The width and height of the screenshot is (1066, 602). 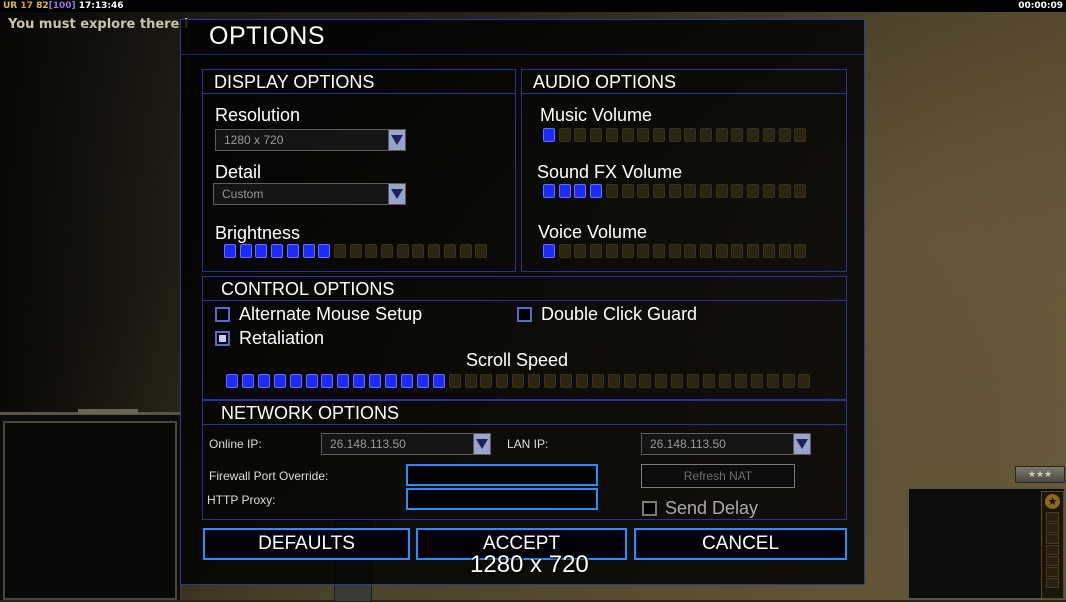 What do you see at coordinates (310, 140) in the screenshot?
I see `resolution-dropdown: 1280 x 720` at bounding box center [310, 140].